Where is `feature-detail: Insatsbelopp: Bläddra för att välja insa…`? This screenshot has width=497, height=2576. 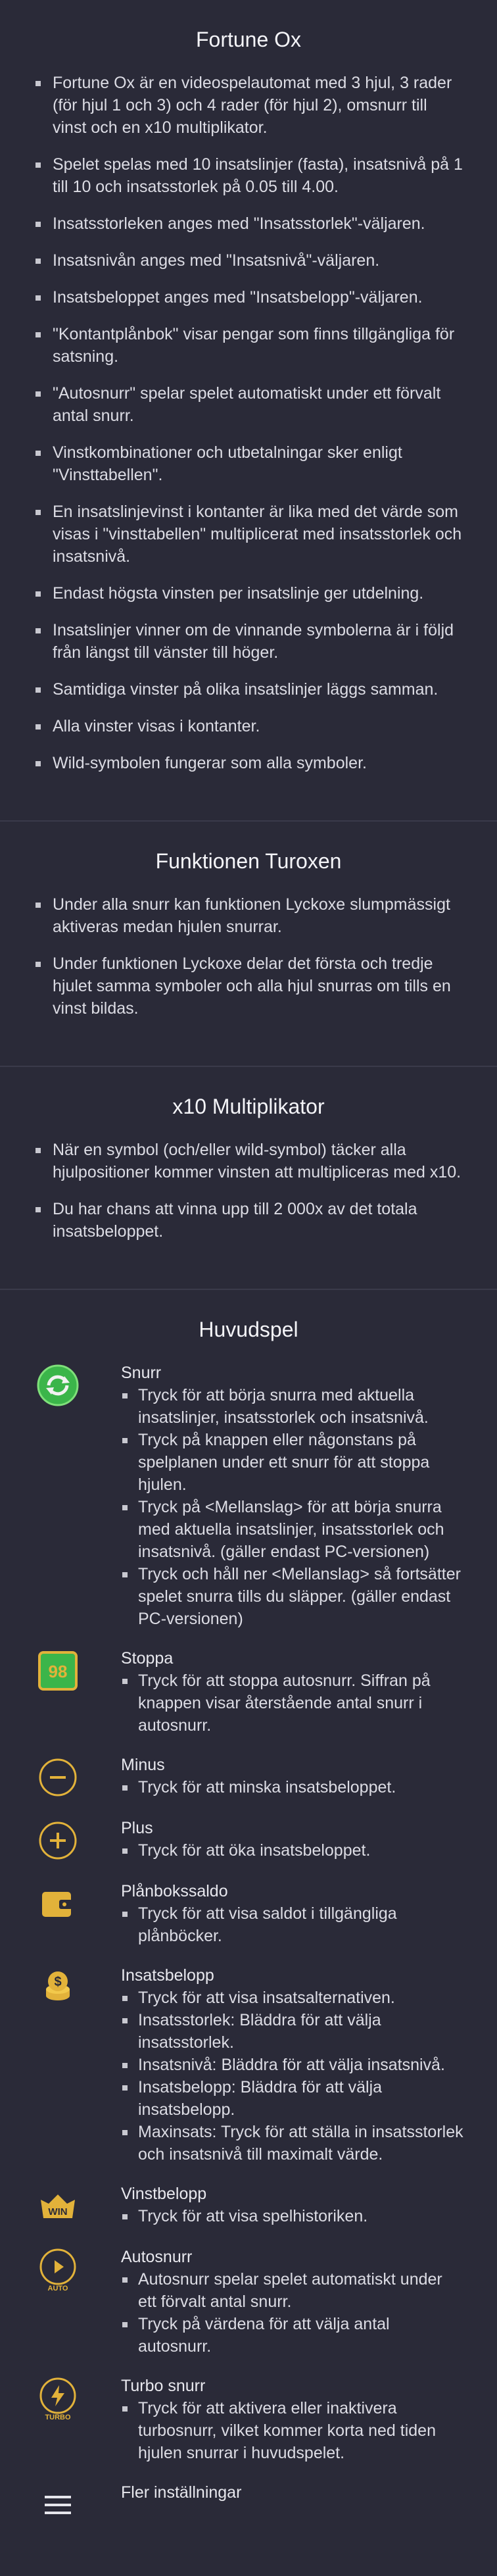
feature-detail: Insatsbelopp: Bläddra för att välja insa… is located at coordinates (292, 2098).